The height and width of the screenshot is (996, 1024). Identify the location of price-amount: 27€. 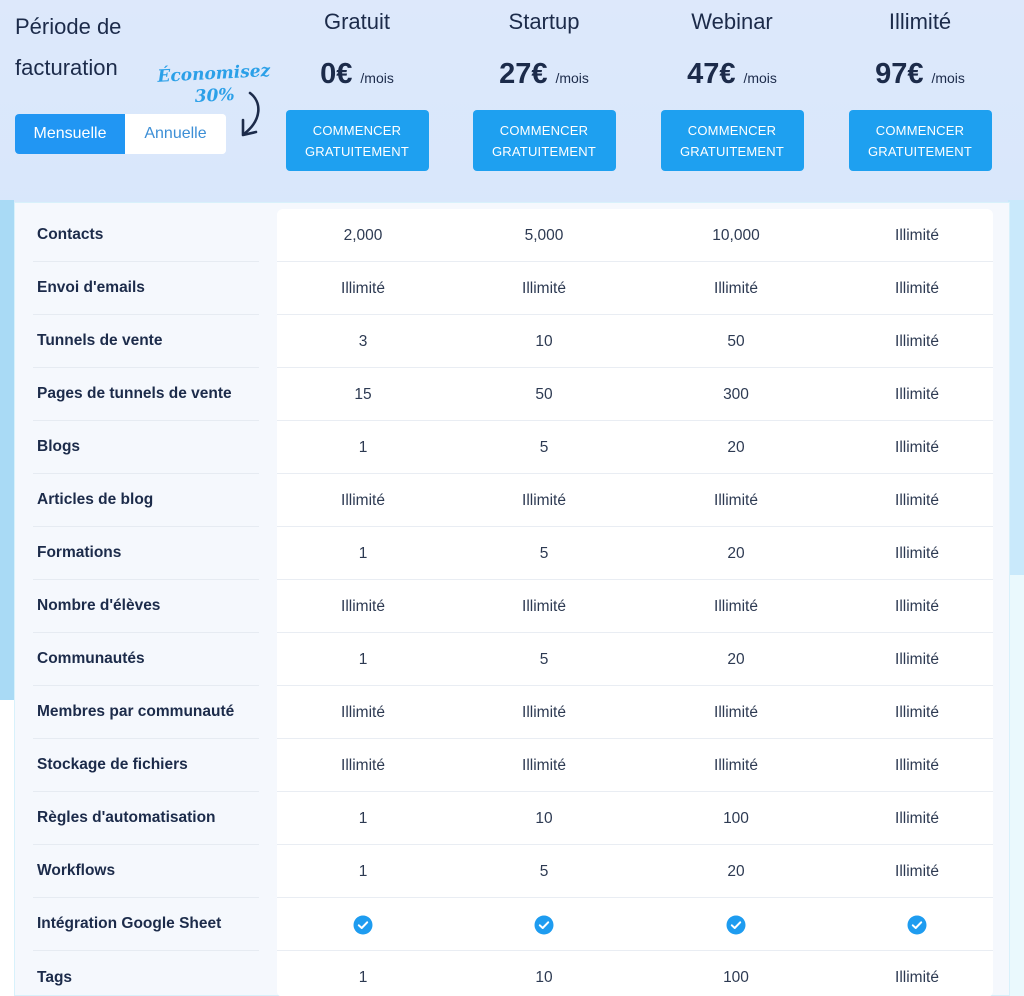
(523, 74).